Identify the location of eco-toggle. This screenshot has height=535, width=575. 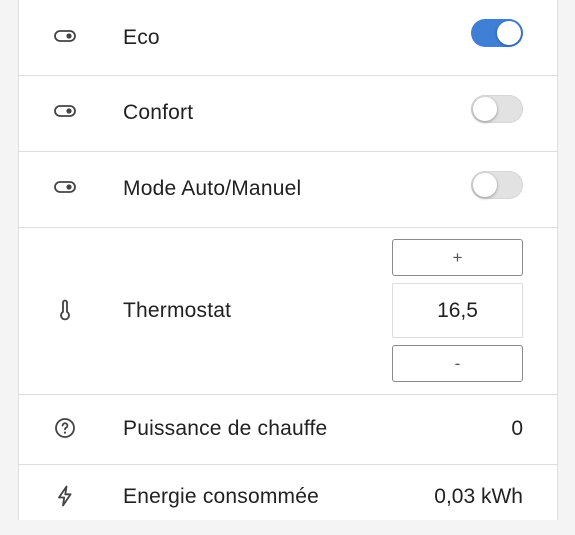
(497, 33).